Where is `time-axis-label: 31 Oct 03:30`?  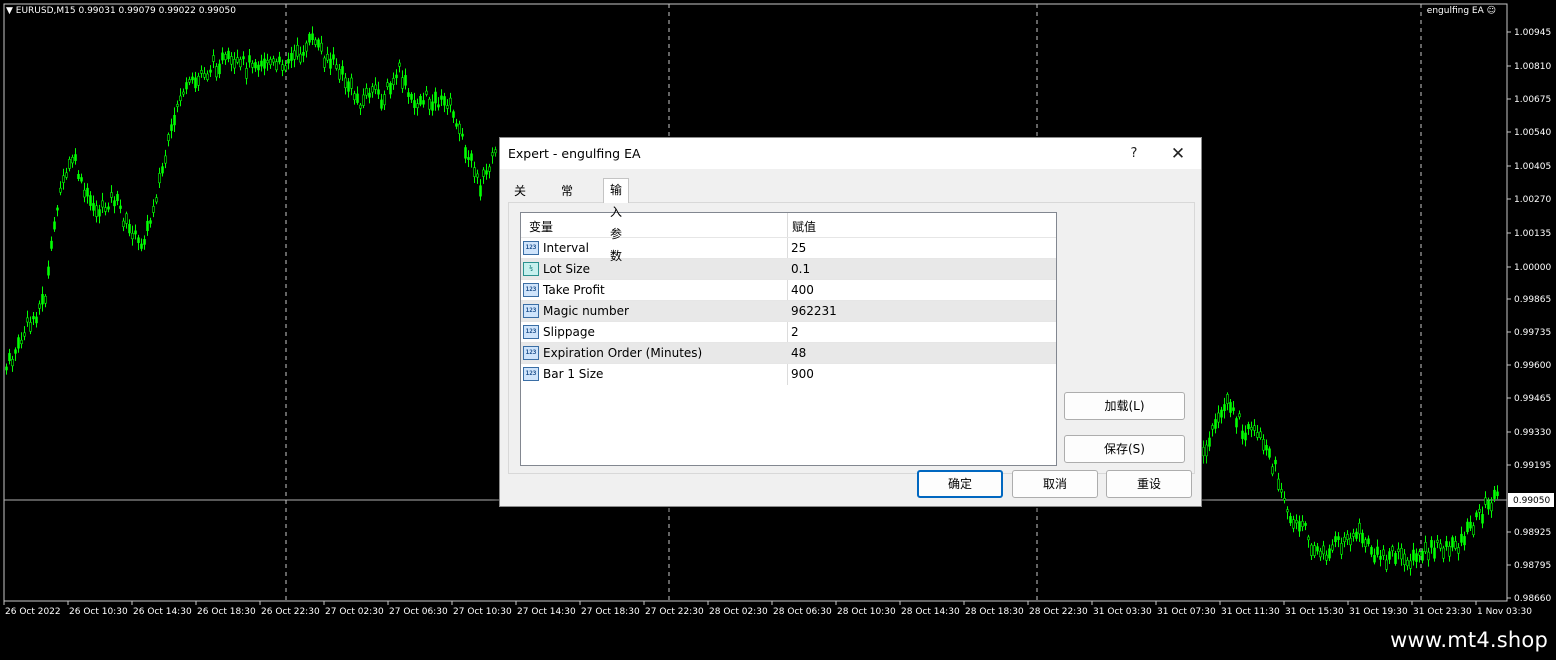
time-axis-label: 31 Oct 03:30 is located at coordinates (1122, 612).